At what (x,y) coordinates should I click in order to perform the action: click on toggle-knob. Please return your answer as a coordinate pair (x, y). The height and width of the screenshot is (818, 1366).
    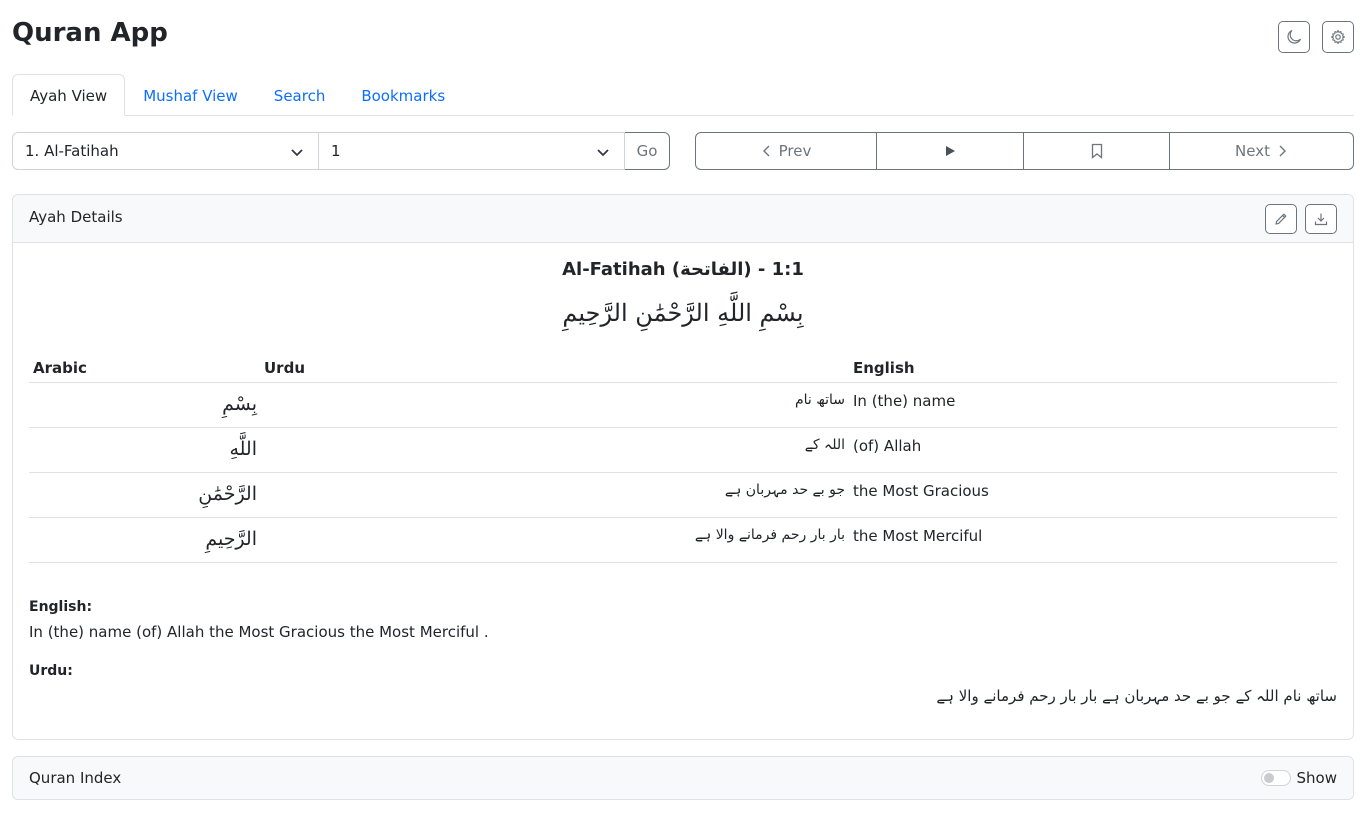
    Looking at the image, I should click on (1269, 778).